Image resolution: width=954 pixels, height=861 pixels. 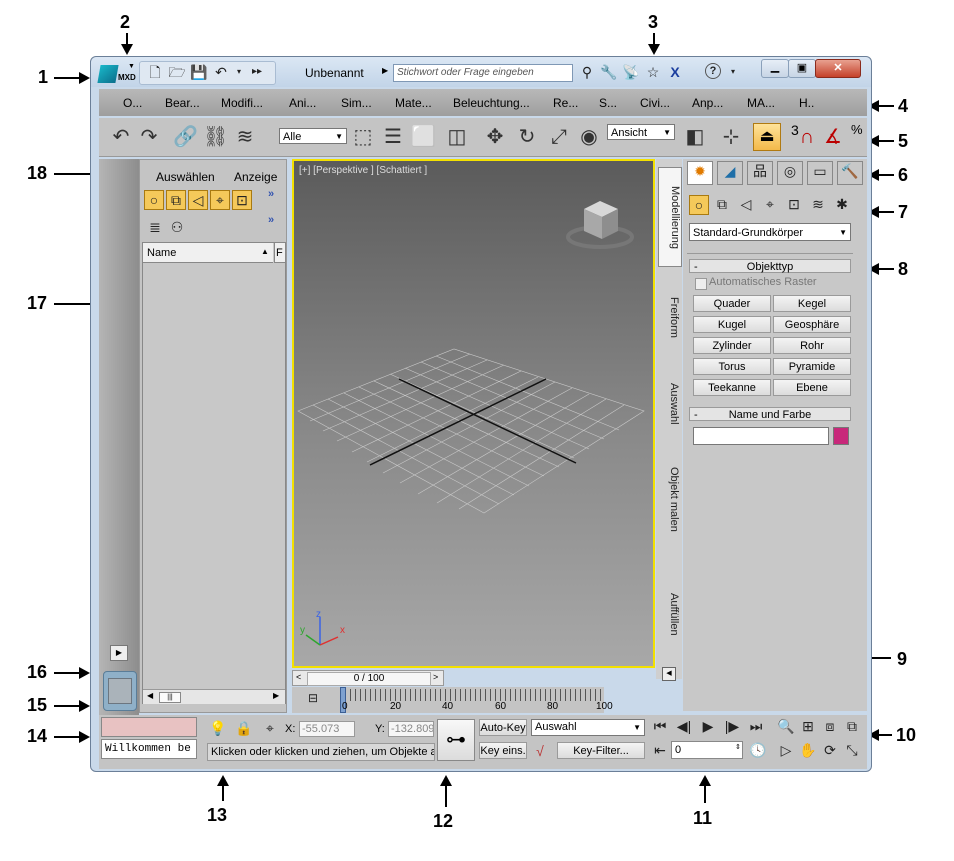 What do you see at coordinates (257, 72) in the screenshot?
I see `more-tools-icon: ▸▸` at bounding box center [257, 72].